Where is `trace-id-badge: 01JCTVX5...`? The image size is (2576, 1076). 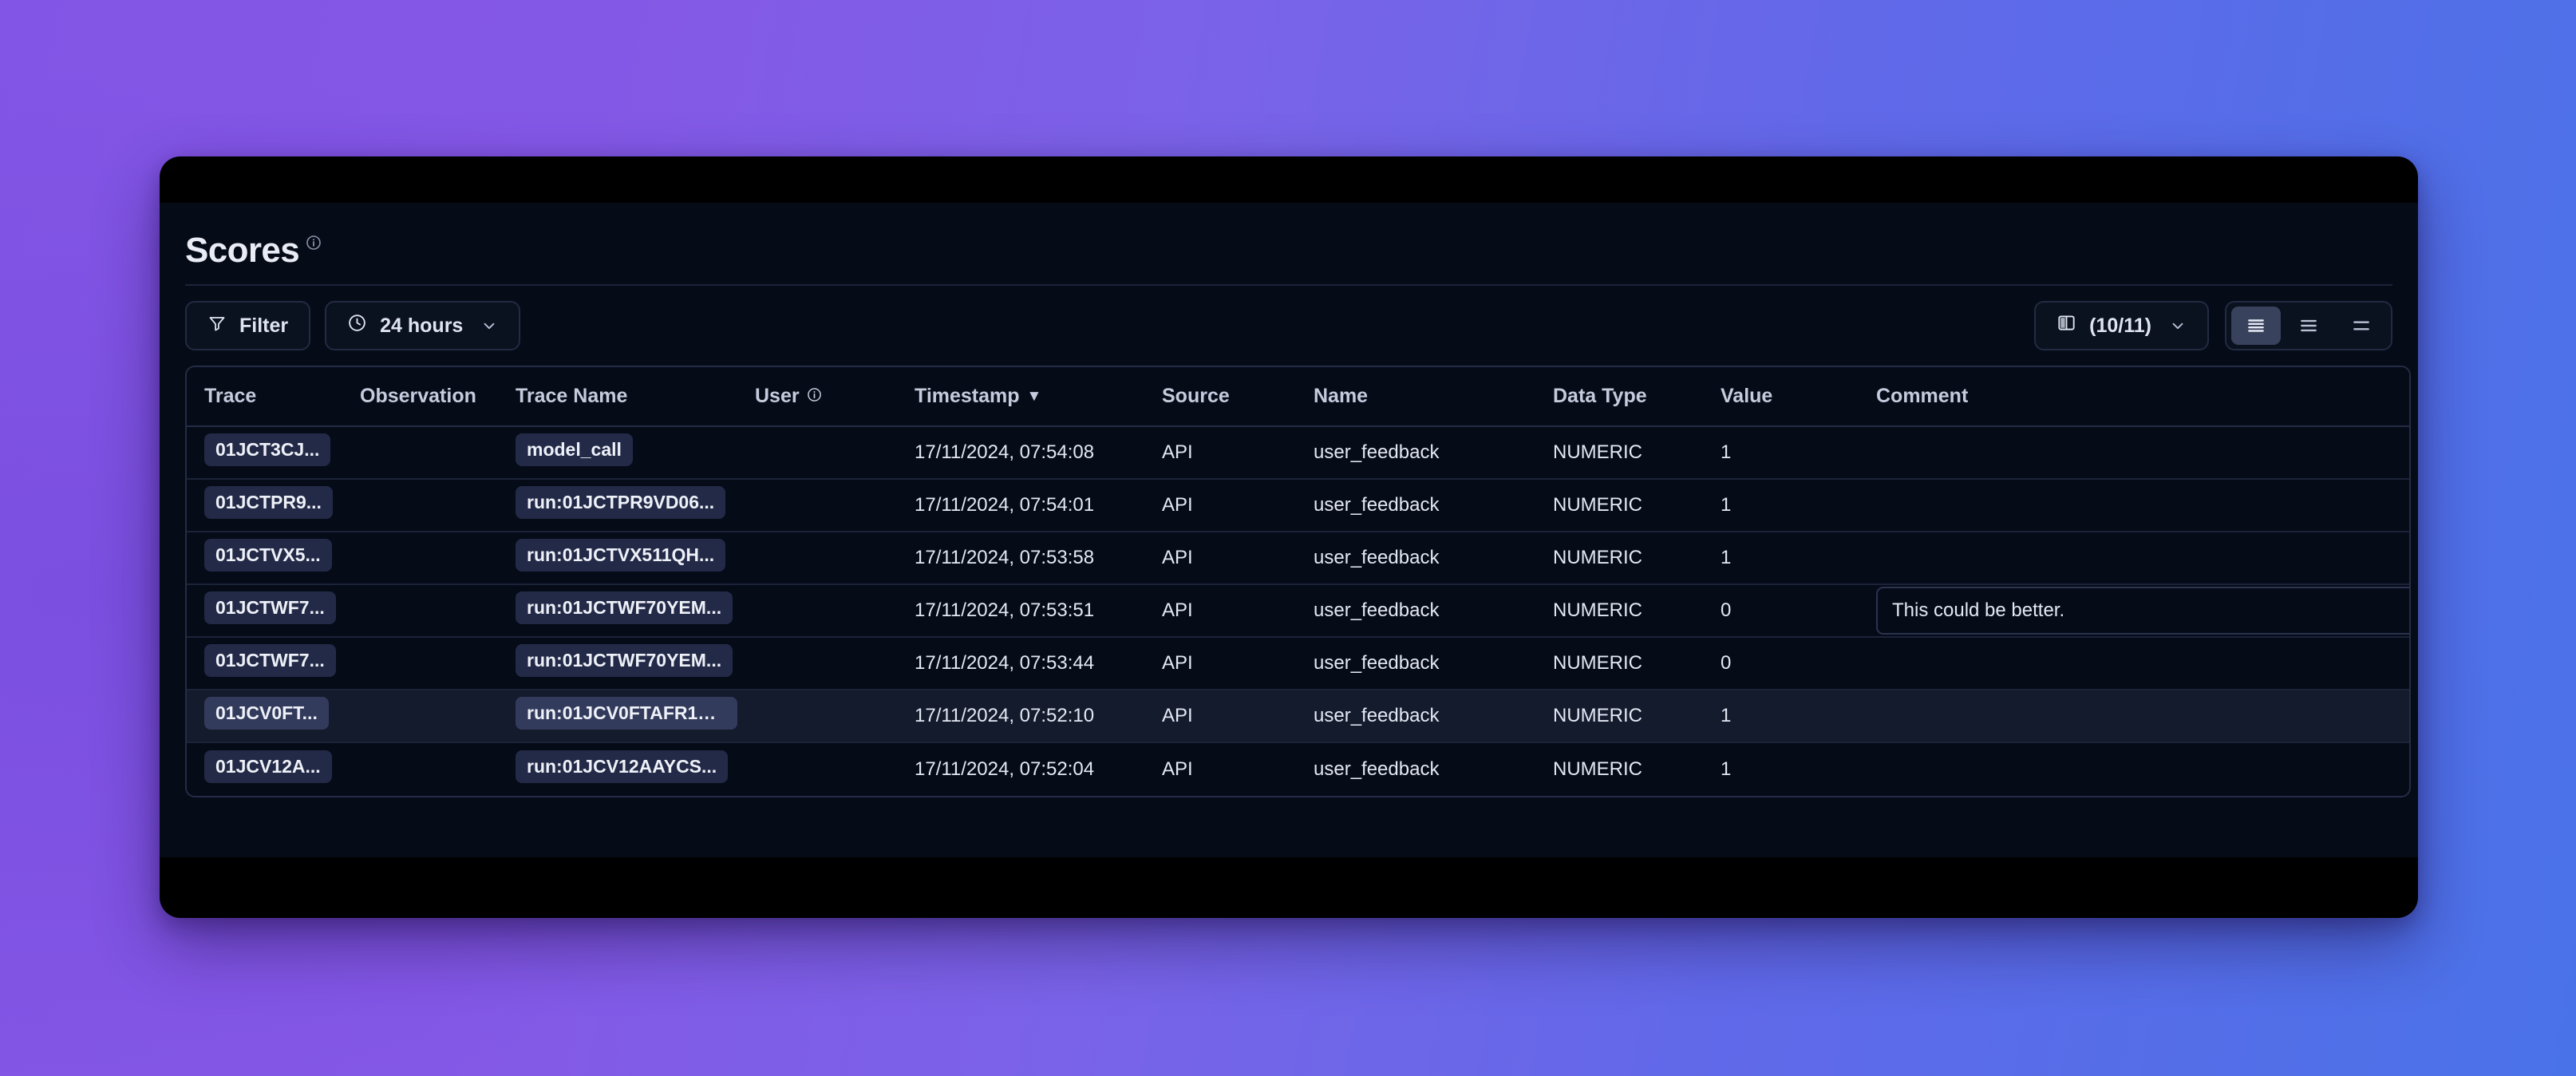 trace-id-badge: 01JCTVX5... is located at coordinates (268, 555).